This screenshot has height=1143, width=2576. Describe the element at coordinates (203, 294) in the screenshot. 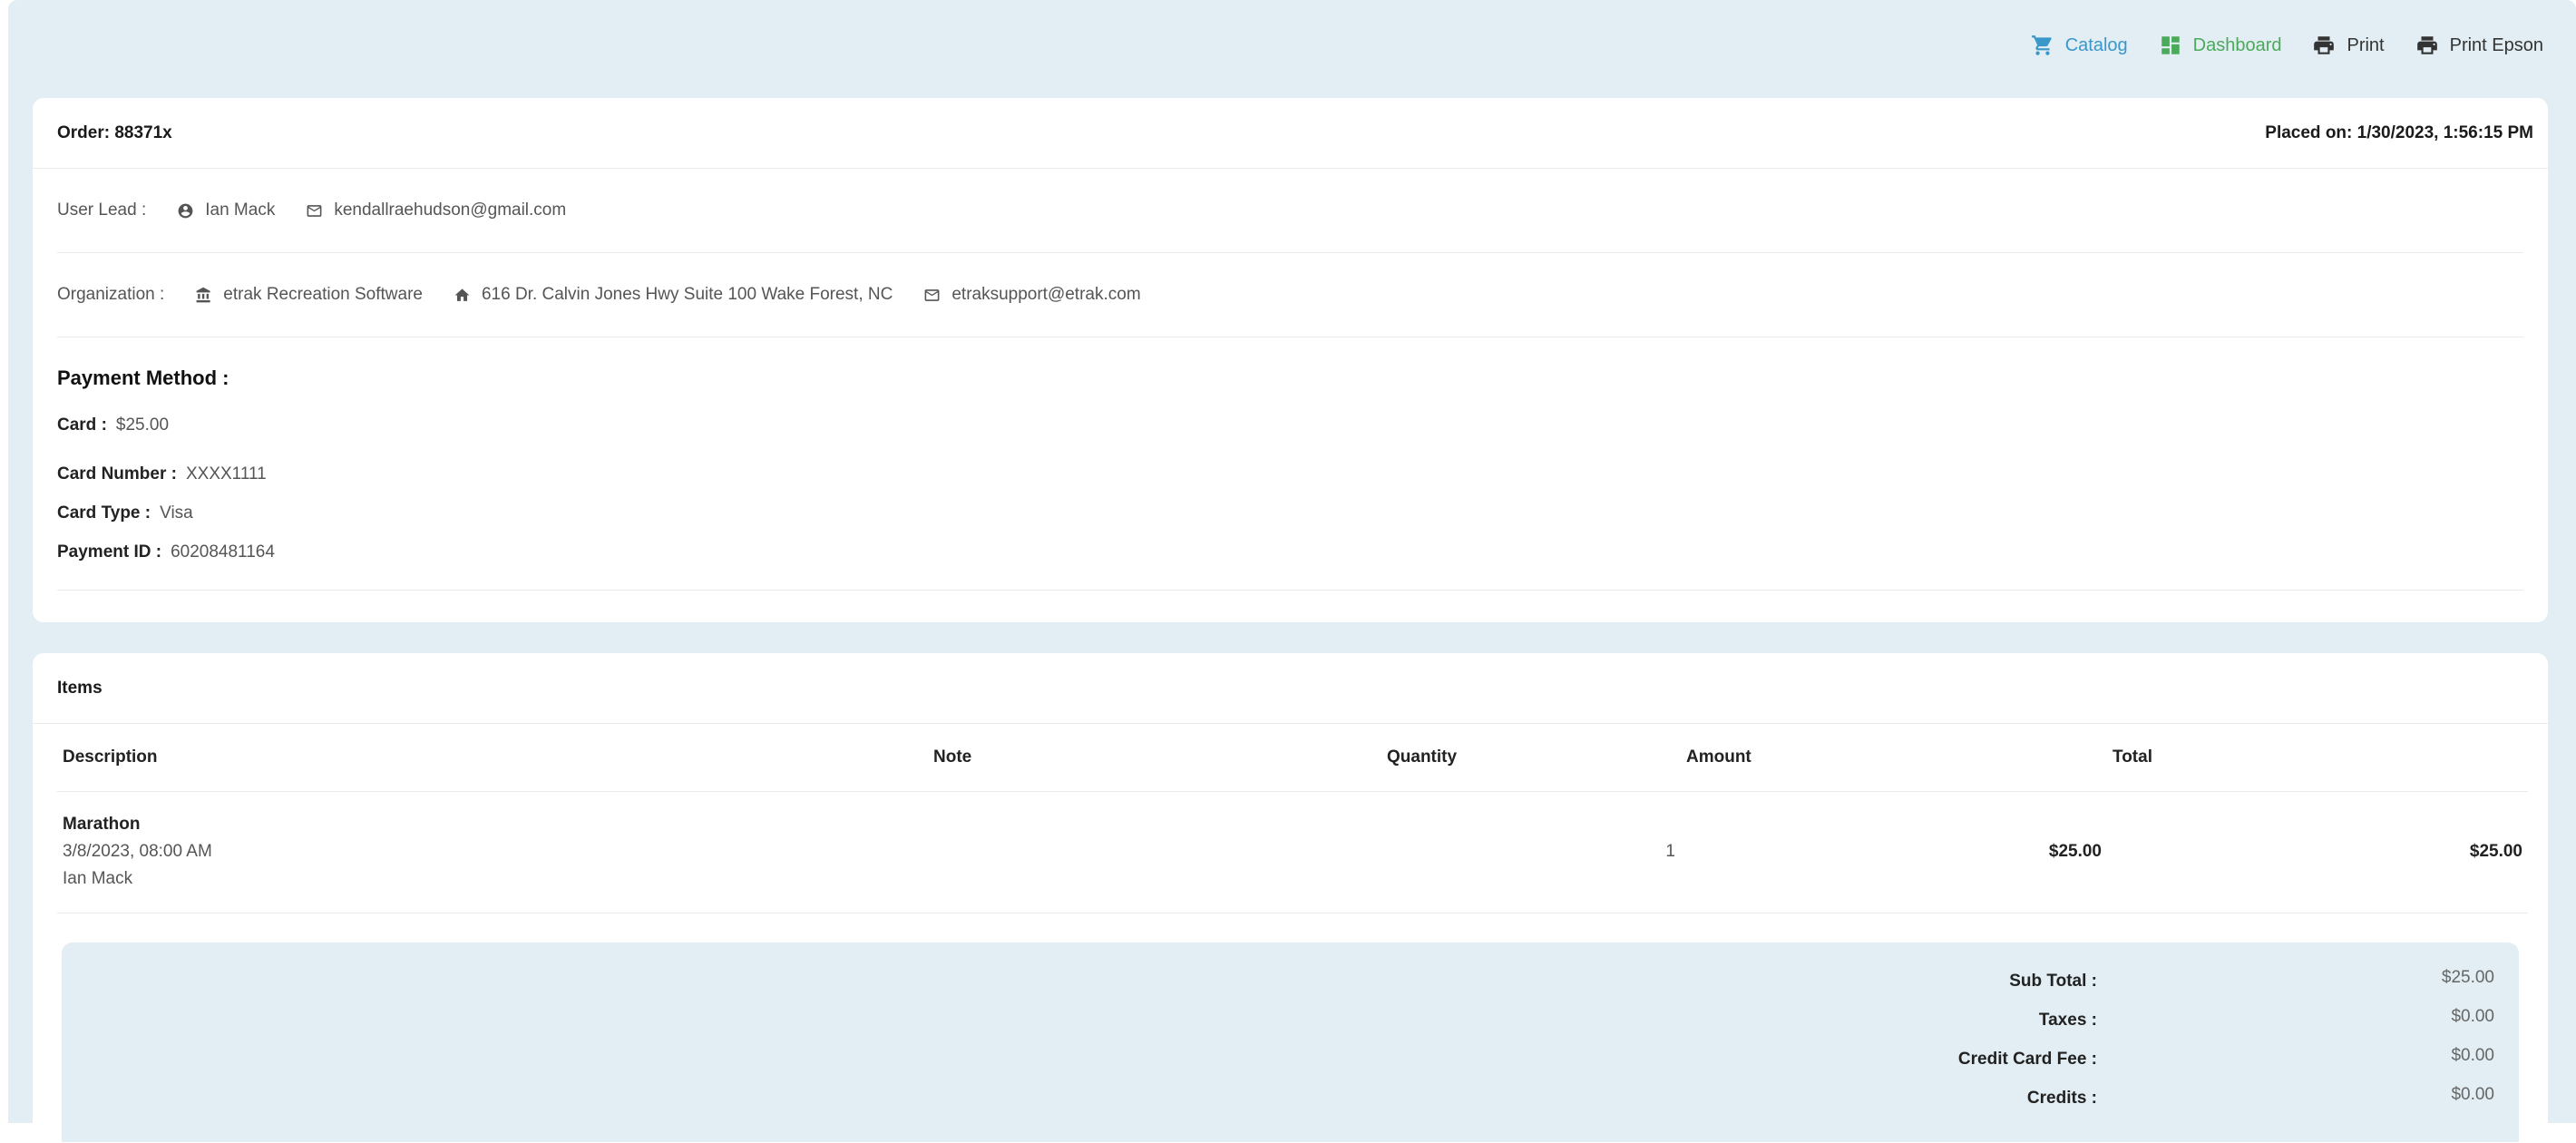

I see `bank-icon` at that location.